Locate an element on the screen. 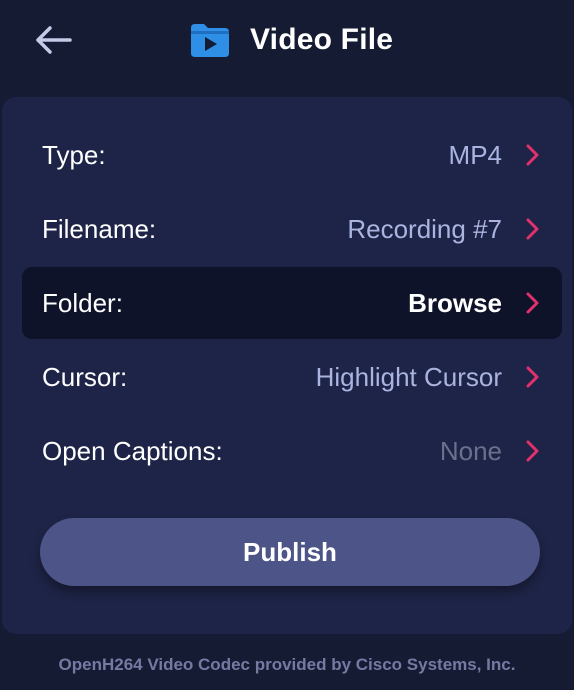 This screenshot has width=574, height=690. row-filename-label: Filename: is located at coordinates (99, 229).